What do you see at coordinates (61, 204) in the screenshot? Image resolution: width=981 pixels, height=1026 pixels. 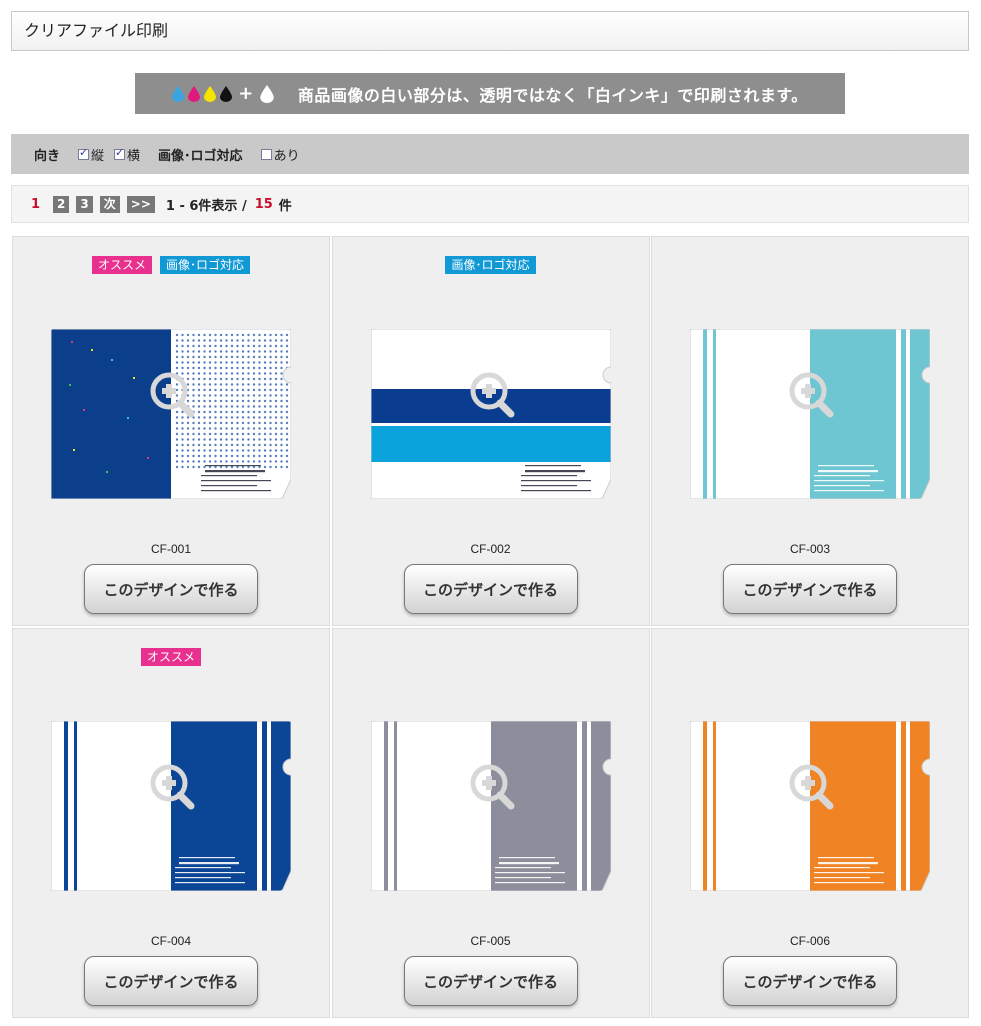 I see `page-link-2: 2` at bounding box center [61, 204].